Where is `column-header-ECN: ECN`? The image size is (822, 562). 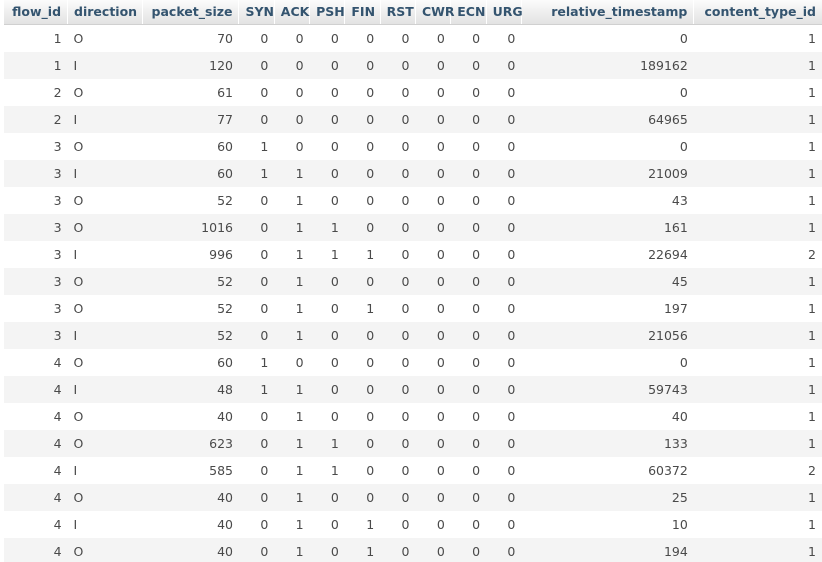
column-header-ECN: ECN is located at coordinates (468, 12).